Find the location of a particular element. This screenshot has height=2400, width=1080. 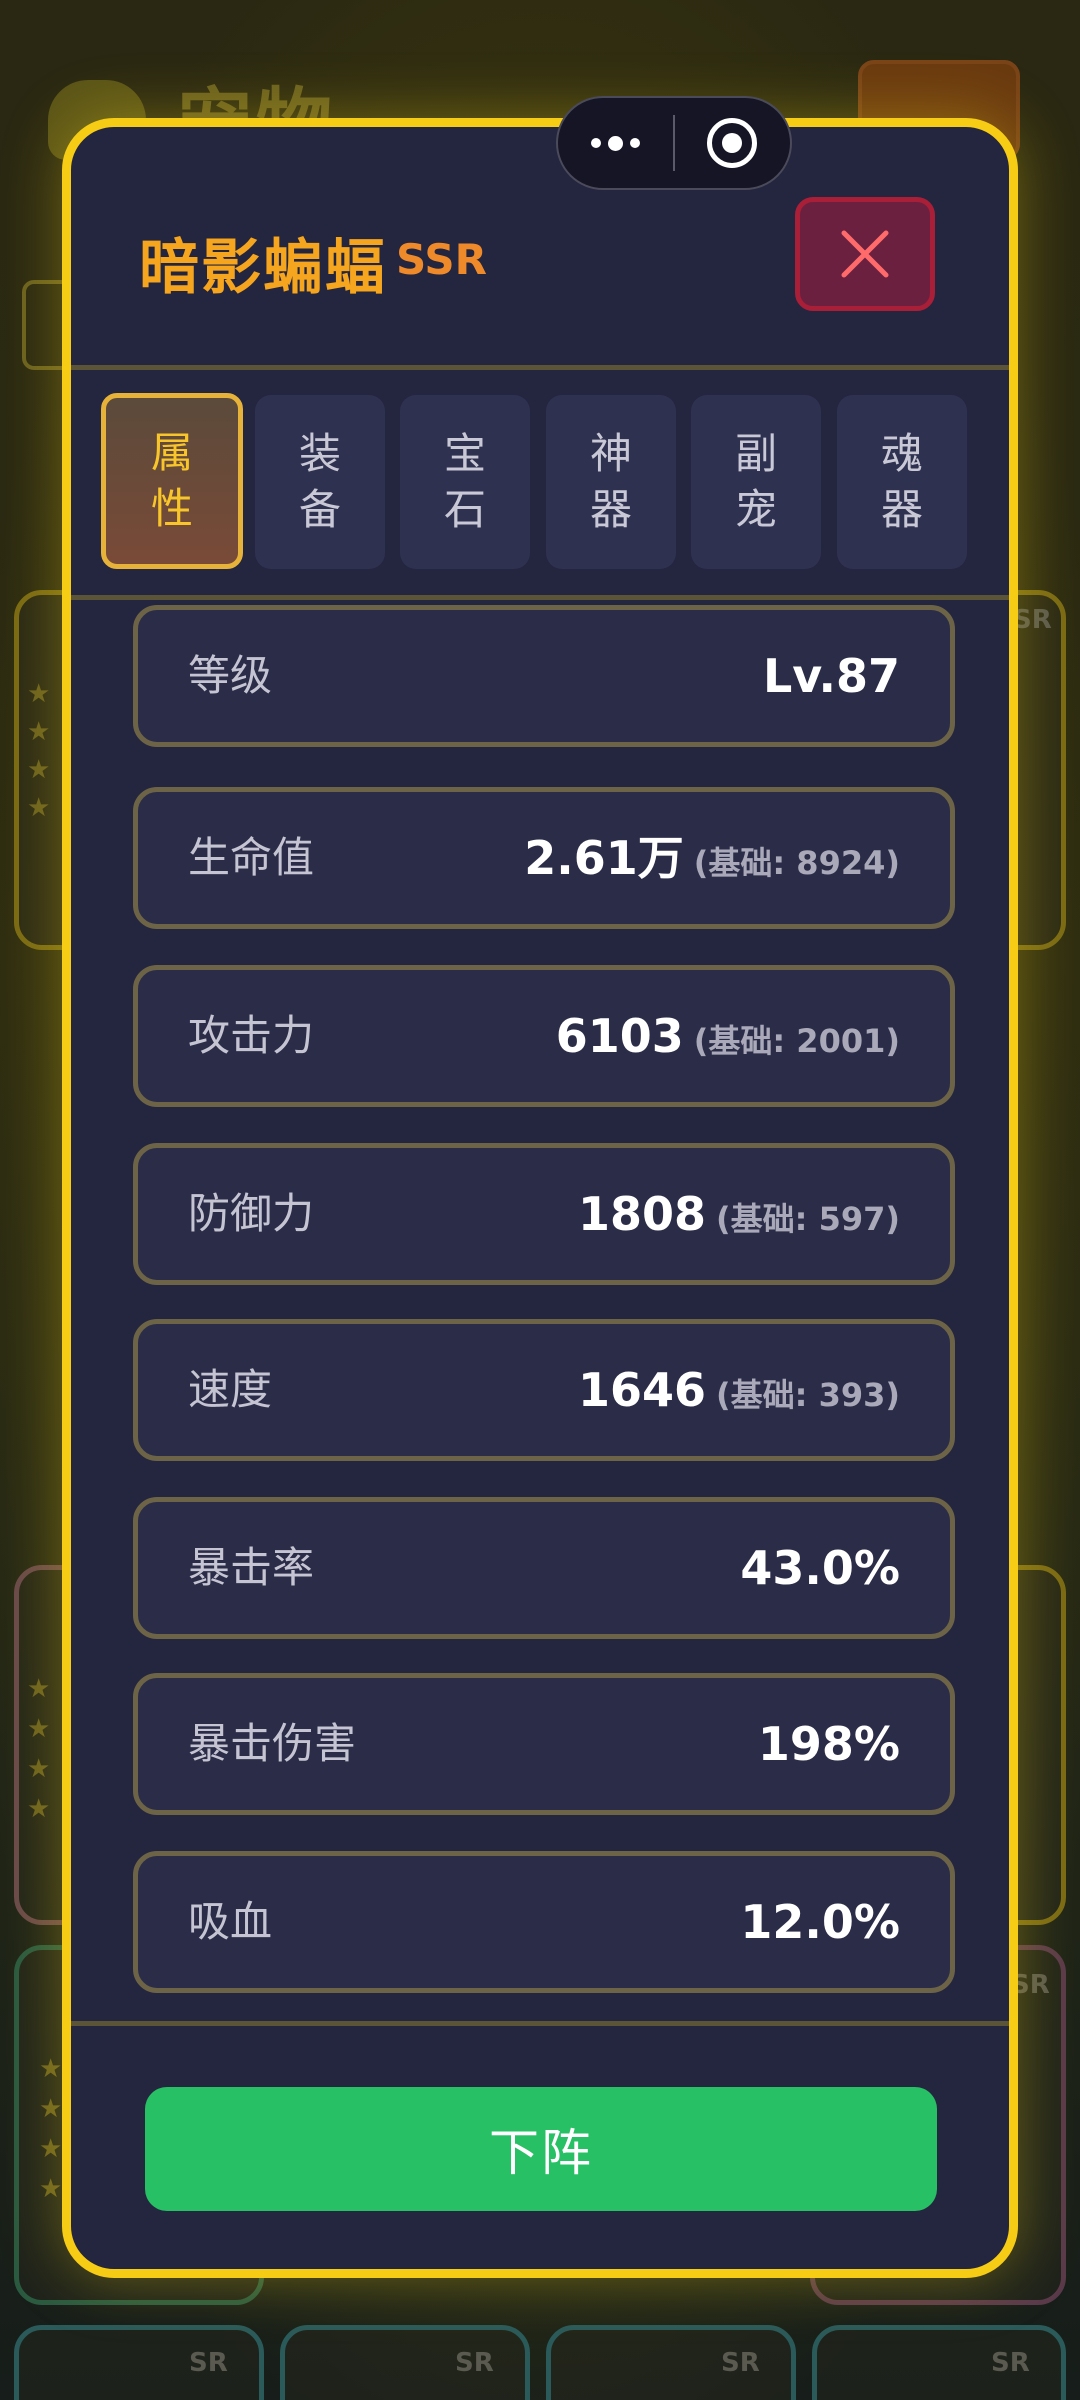

stat-current: 43.0% is located at coordinates (820, 1568).